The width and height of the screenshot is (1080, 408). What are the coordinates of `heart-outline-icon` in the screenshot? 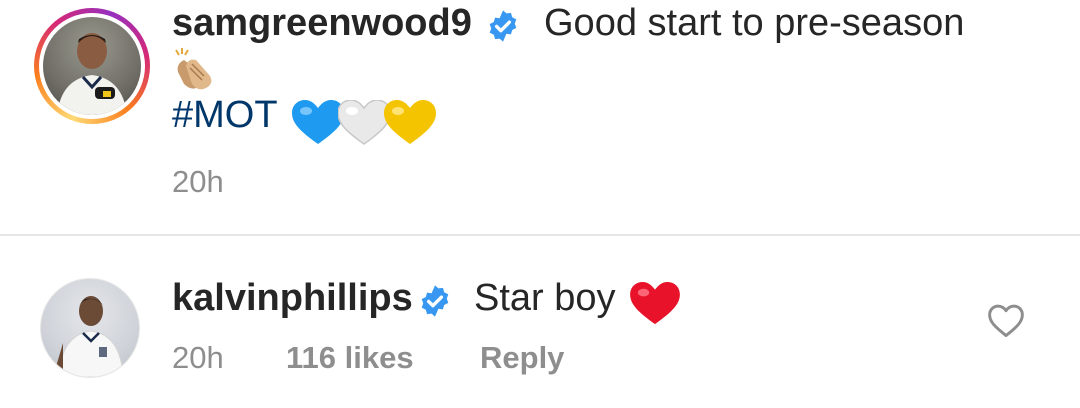 It's located at (1006, 320).